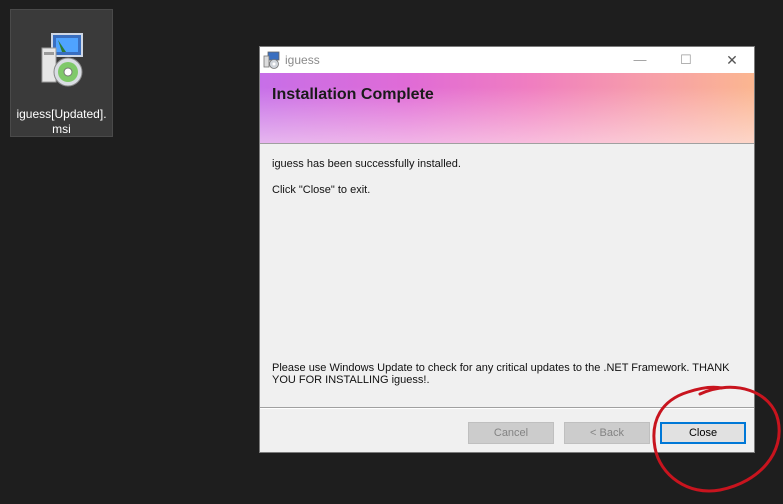  I want to click on installer-package-icon, so click(62, 60).